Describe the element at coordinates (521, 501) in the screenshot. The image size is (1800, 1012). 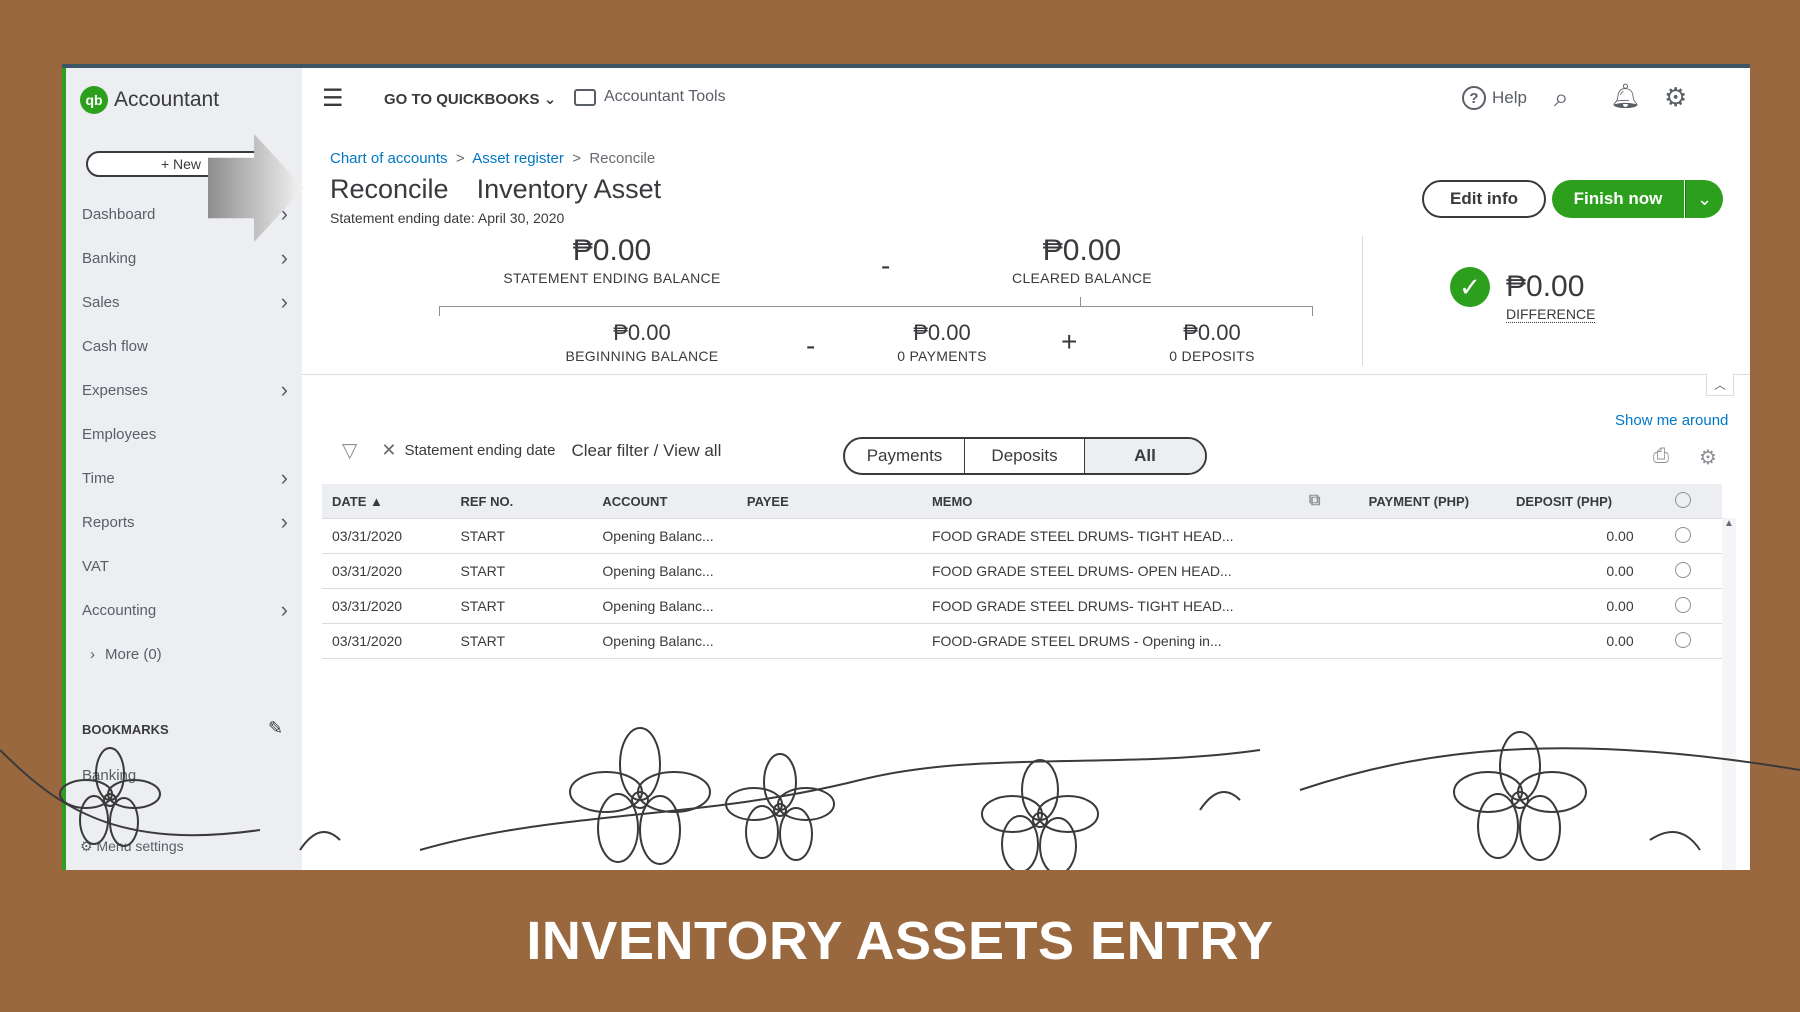
I see `column-ref-no: REF NO.` at that location.